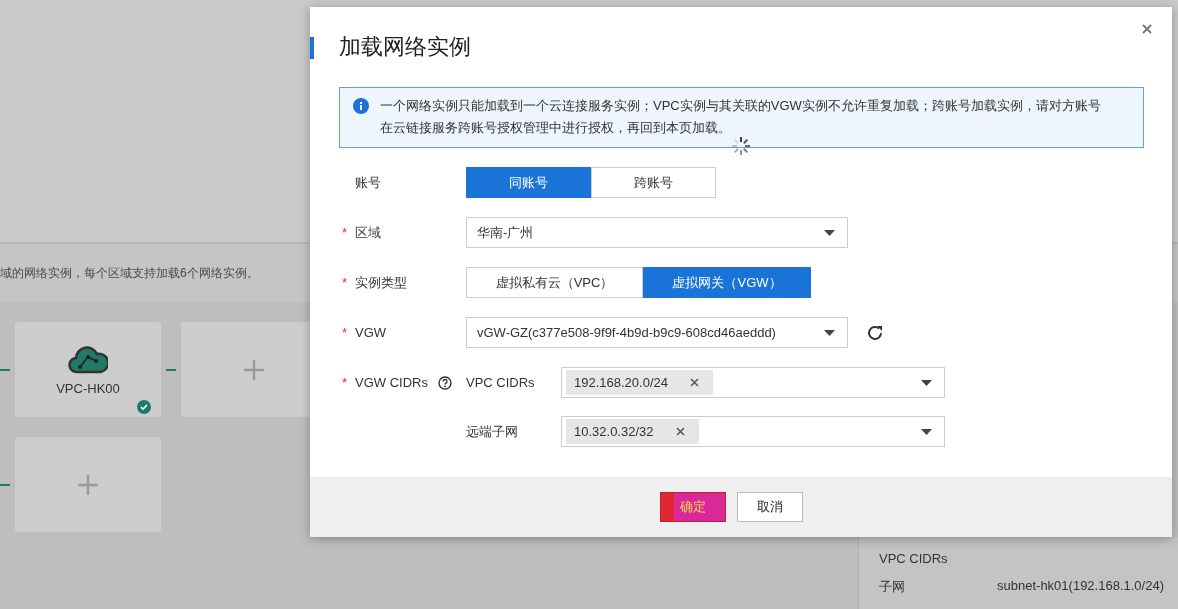 Image resolution: width=1178 pixels, height=609 pixels. Describe the element at coordinates (361, 106) in the screenshot. I see `info-icon` at that location.